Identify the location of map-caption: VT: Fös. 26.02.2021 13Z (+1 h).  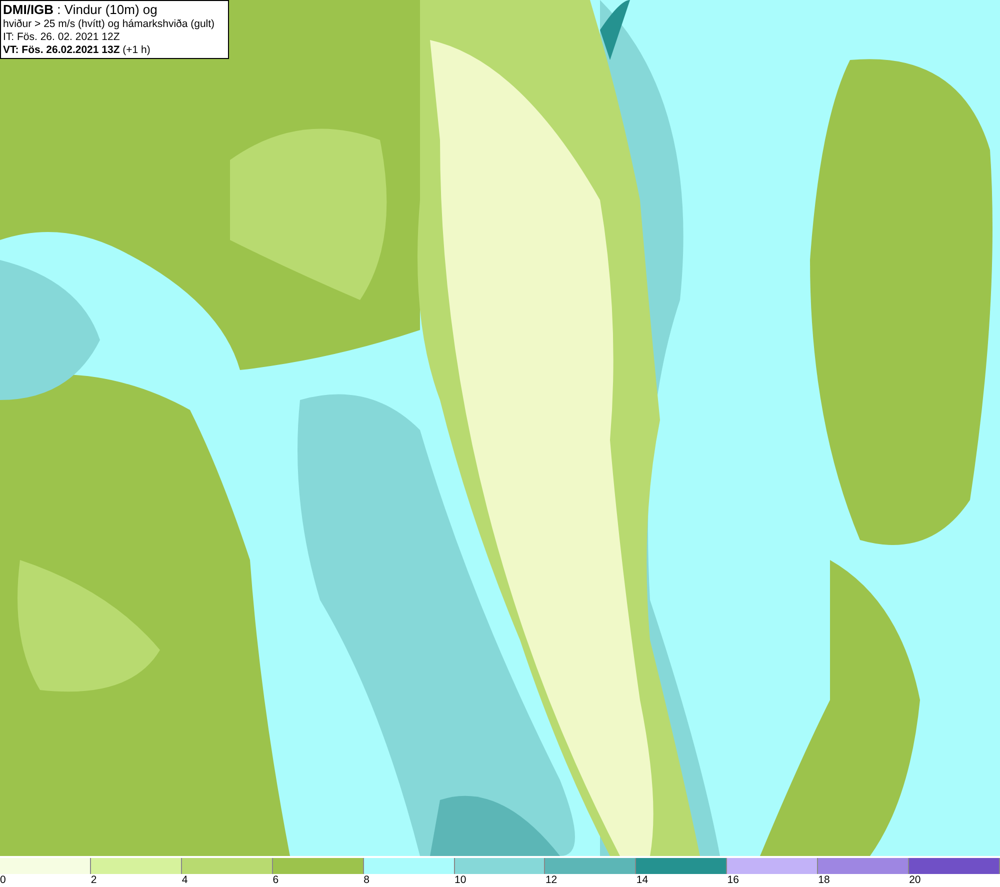
(77, 50).